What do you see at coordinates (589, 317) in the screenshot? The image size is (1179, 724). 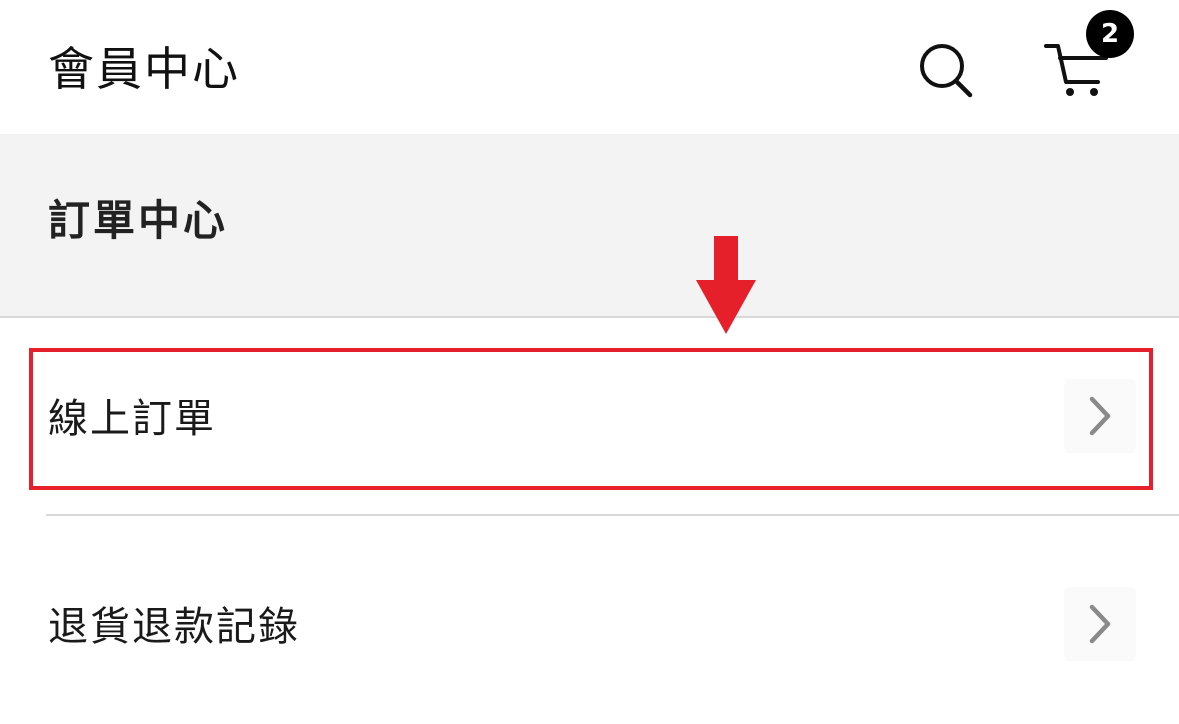 I see `section-divider` at bounding box center [589, 317].